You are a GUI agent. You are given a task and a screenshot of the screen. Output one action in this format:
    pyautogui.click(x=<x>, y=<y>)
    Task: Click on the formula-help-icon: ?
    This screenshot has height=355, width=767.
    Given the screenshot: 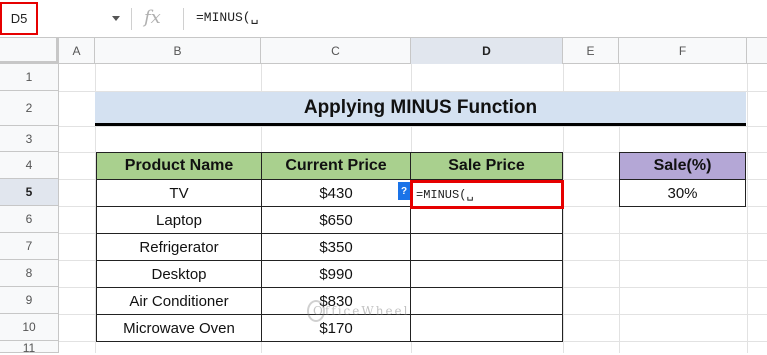 What is the action you would take?
    pyautogui.click(x=404, y=191)
    